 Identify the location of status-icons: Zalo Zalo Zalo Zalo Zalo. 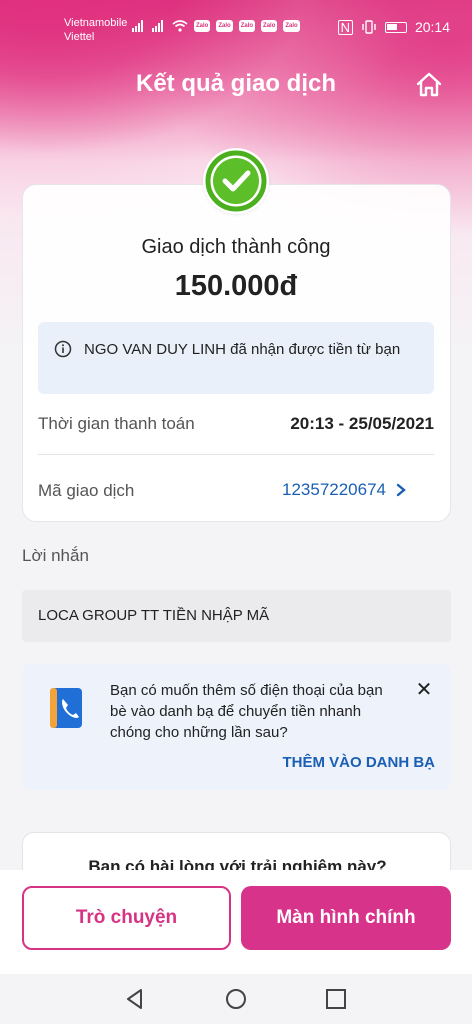
(216, 26).